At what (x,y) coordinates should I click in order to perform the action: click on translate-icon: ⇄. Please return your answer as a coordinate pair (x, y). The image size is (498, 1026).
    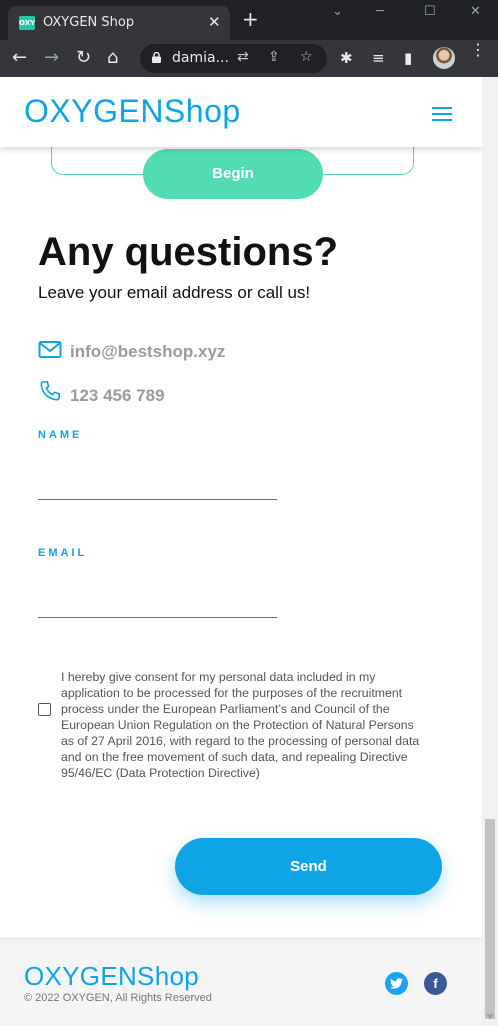
    Looking at the image, I should click on (243, 57).